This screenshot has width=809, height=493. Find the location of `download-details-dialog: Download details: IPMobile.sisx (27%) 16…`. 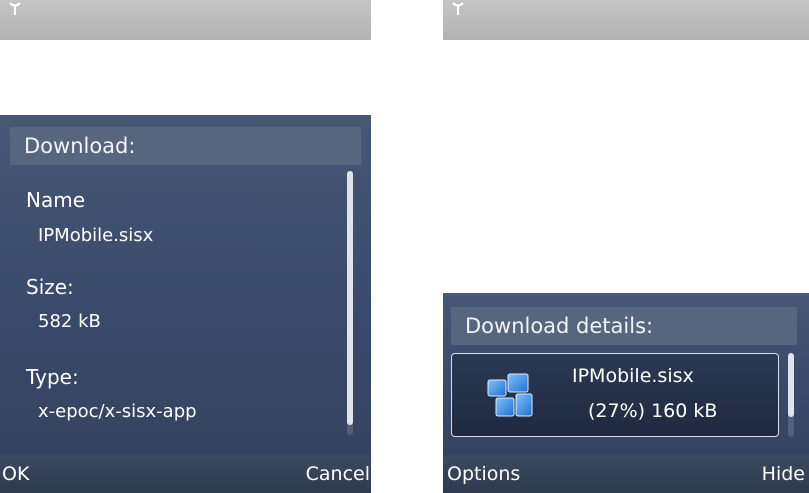

download-details-dialog: Download details: IPMobile.sisx (27%) 16… is located at coordinates (626, 374).